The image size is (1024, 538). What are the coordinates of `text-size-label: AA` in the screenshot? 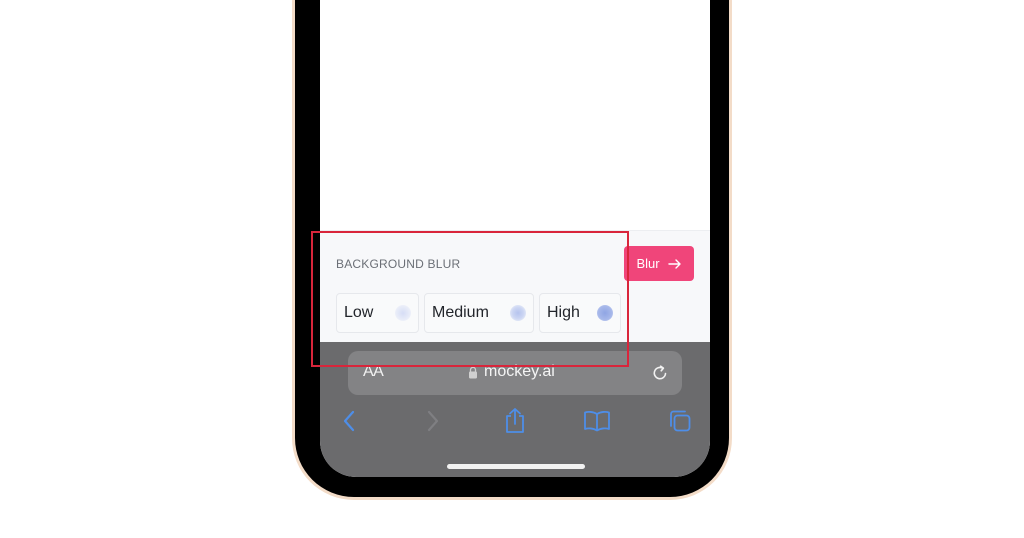 It's located at (373, 371).